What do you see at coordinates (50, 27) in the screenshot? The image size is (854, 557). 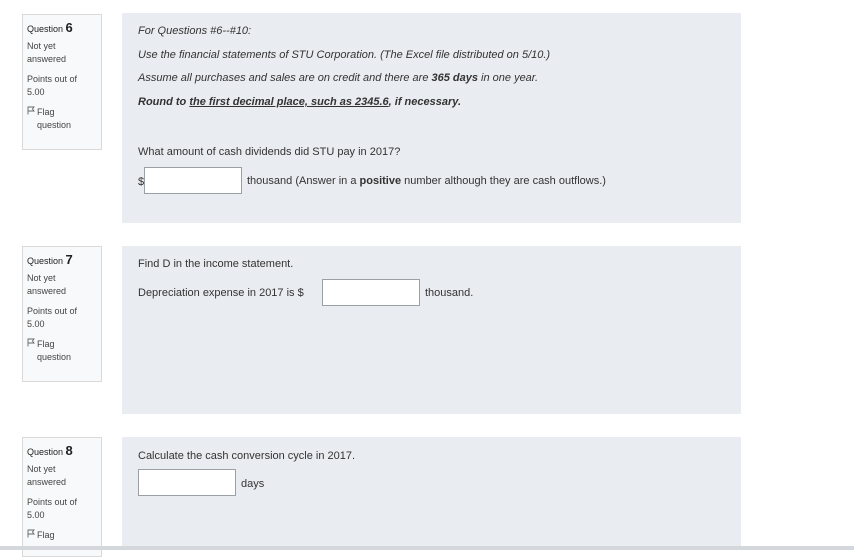 I see `question-number-6: Question 6` at bounding box center [50, 27].